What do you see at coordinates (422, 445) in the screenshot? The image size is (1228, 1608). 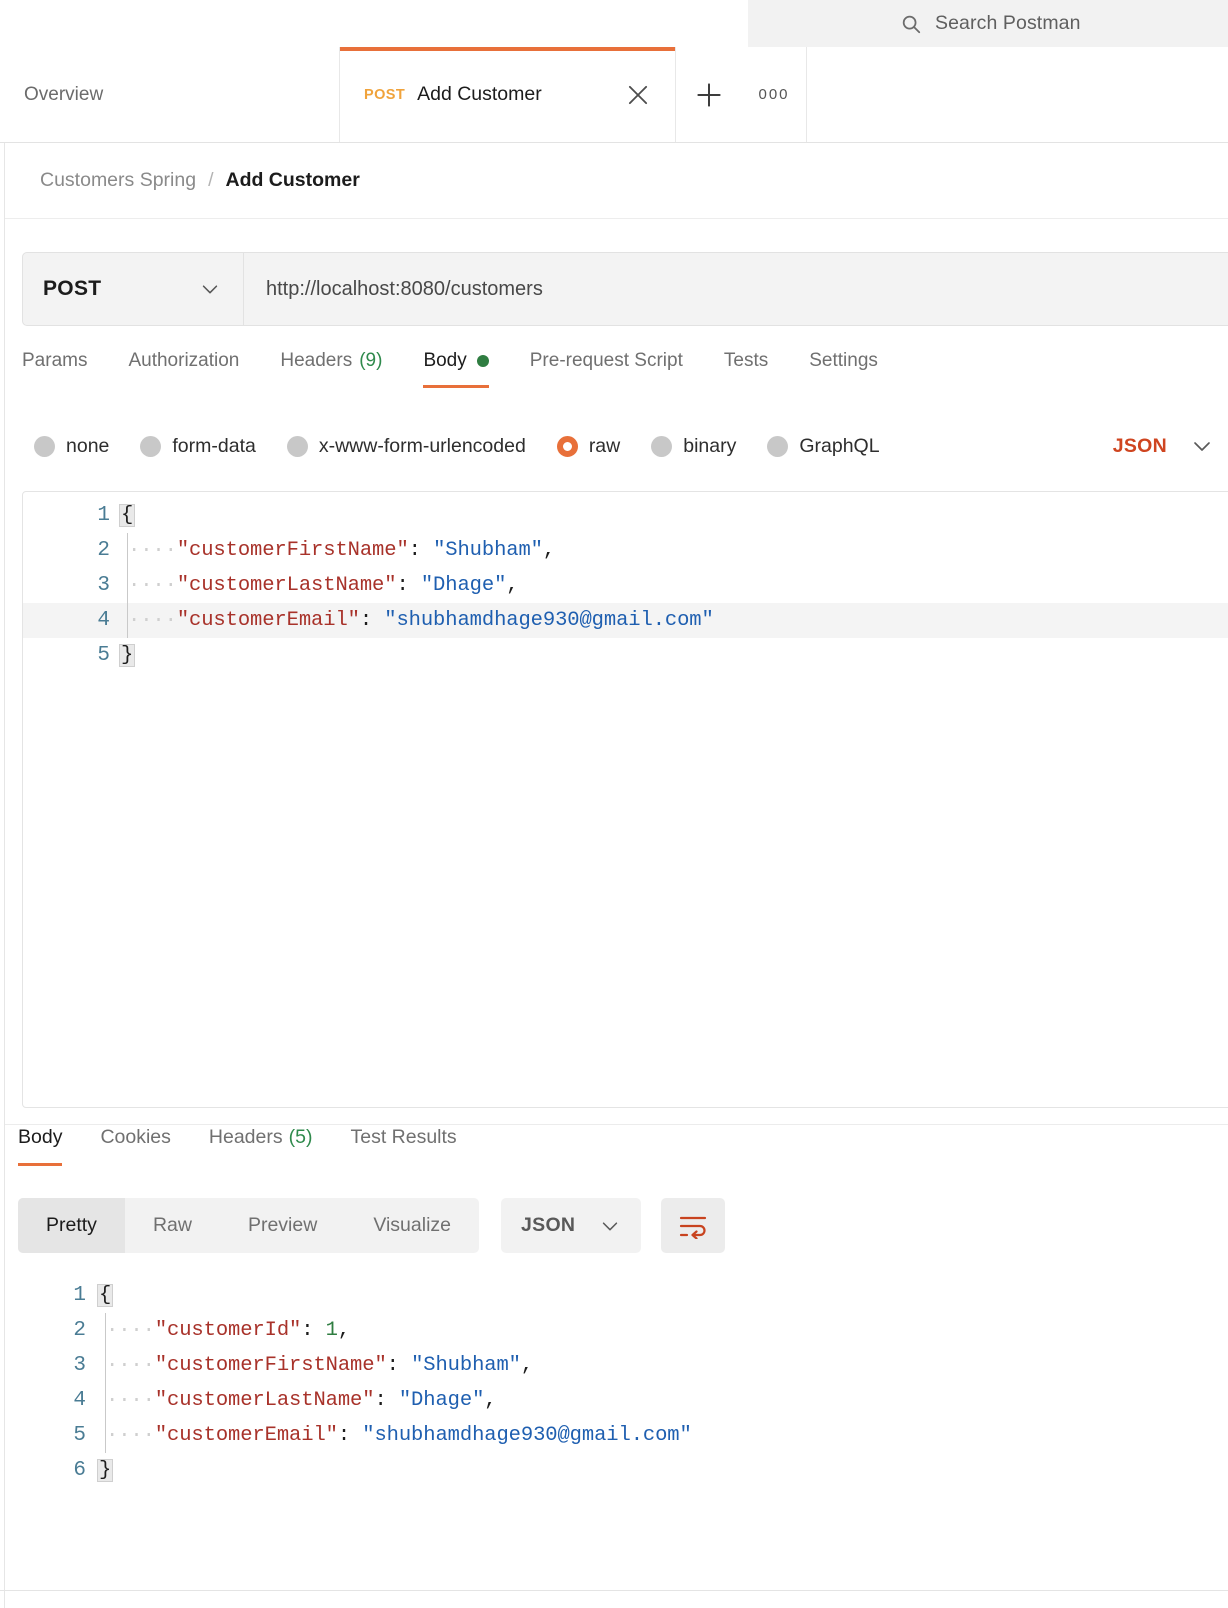 I see `body-type-urlencoded-label: x-www-form-urlencoded` at bounding box center [422, 445].